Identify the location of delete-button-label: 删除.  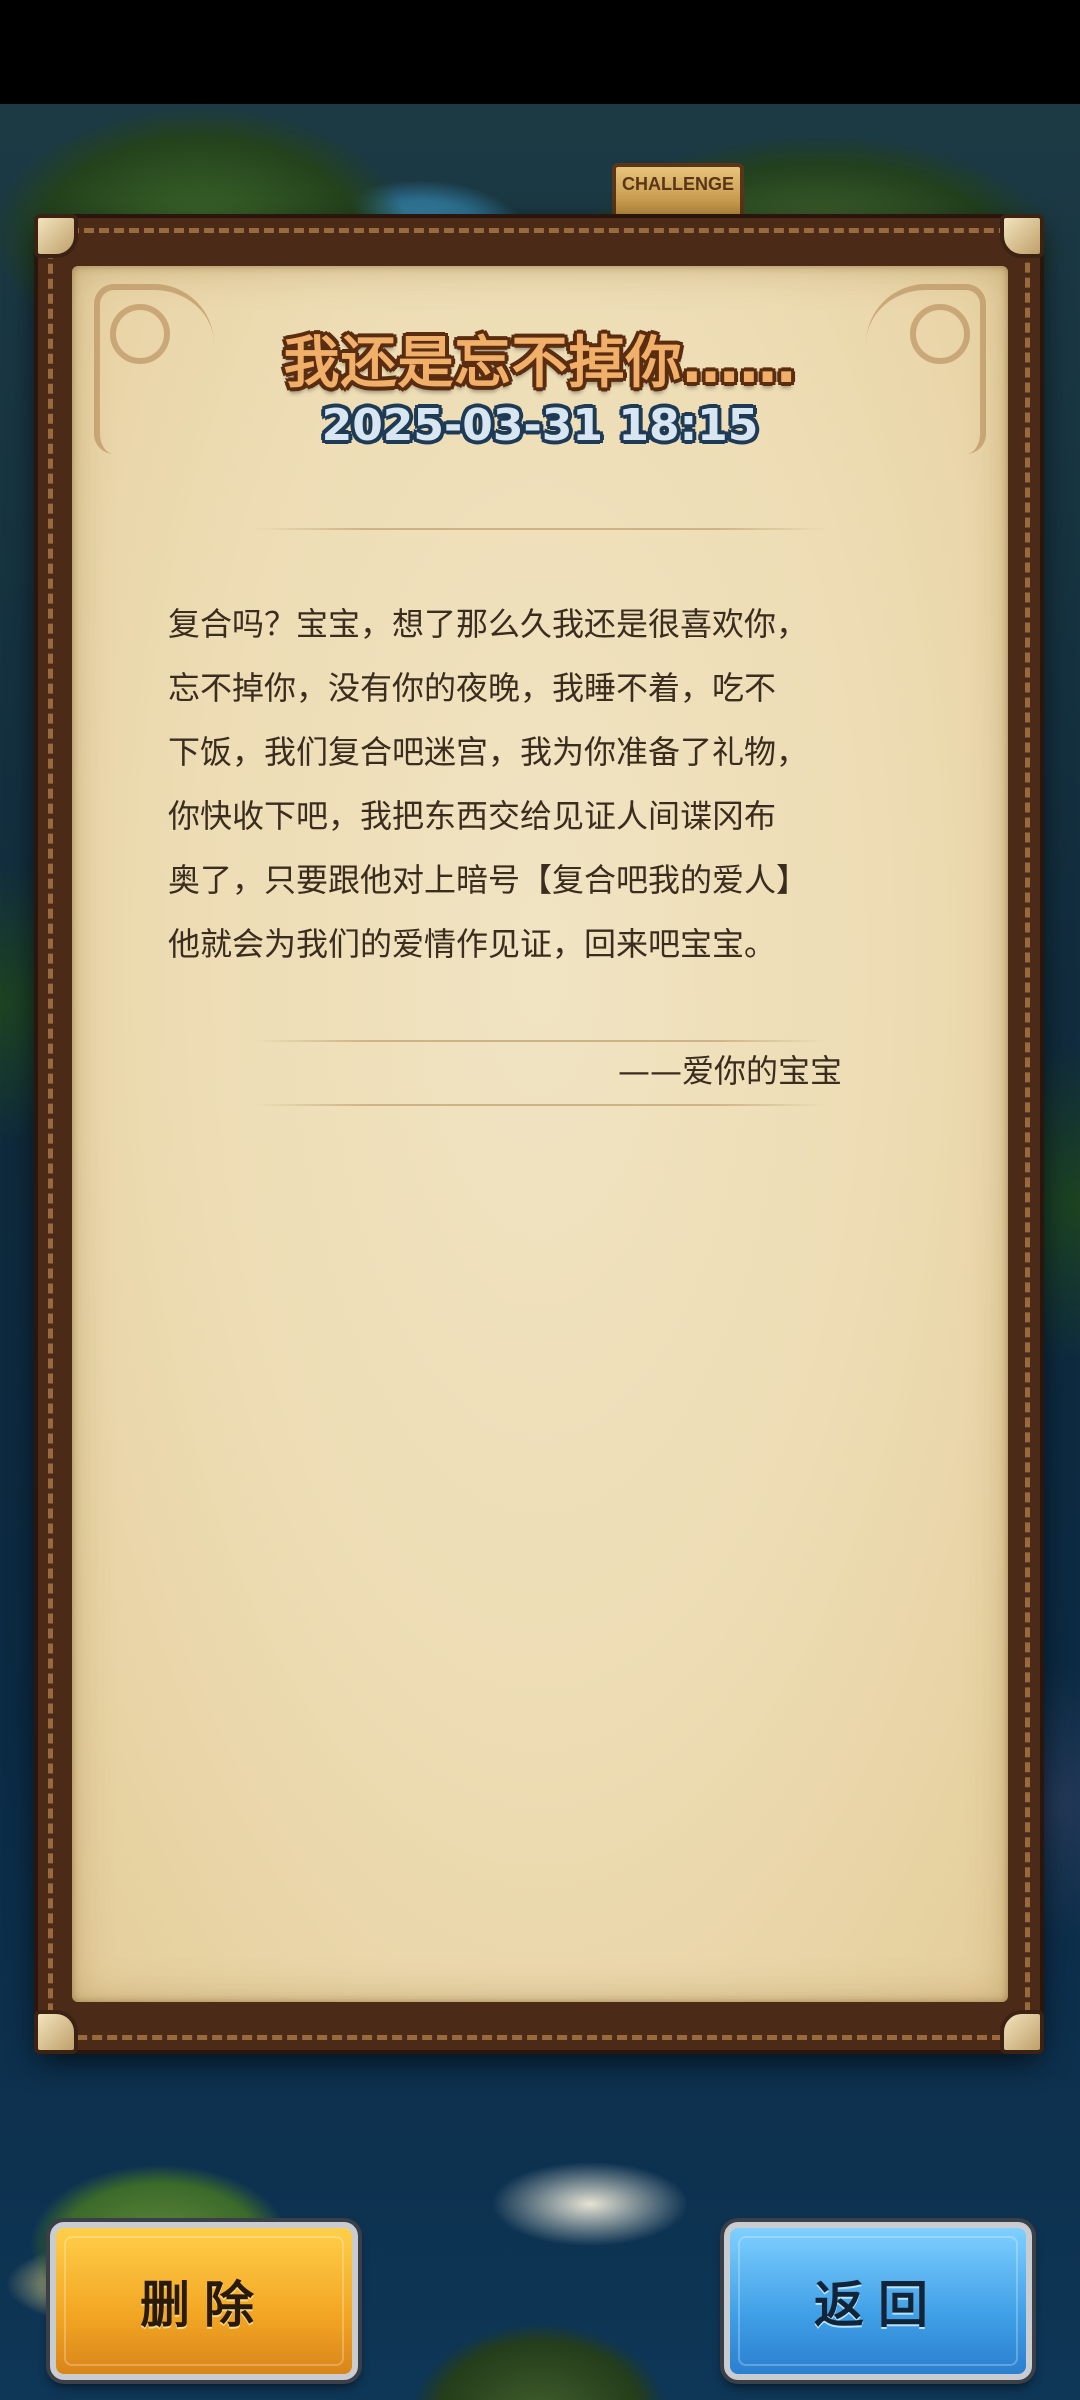
(204, 2305).